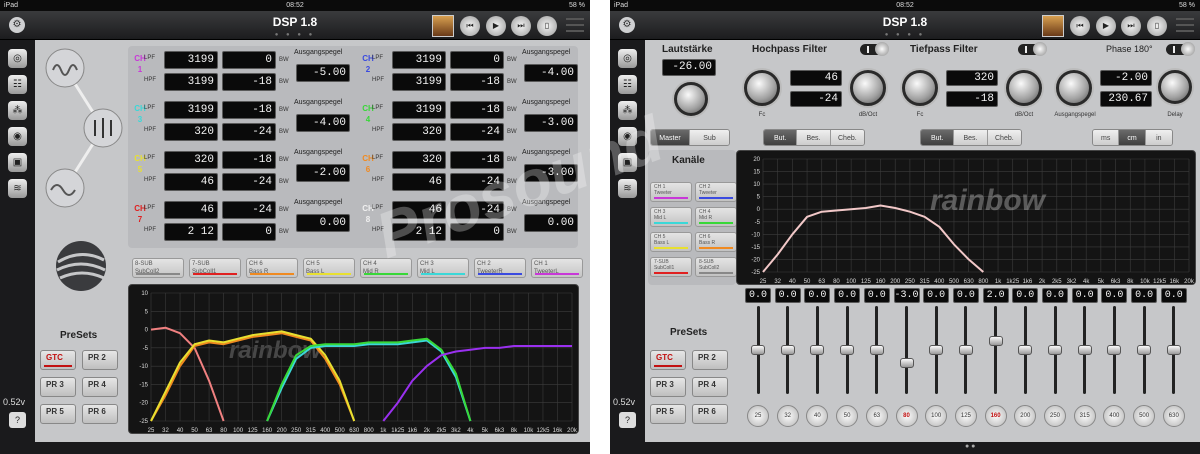 This screenshot has width=1200, height=454. I want to click on eq-band-frequency: 630, so click(1173, 416).